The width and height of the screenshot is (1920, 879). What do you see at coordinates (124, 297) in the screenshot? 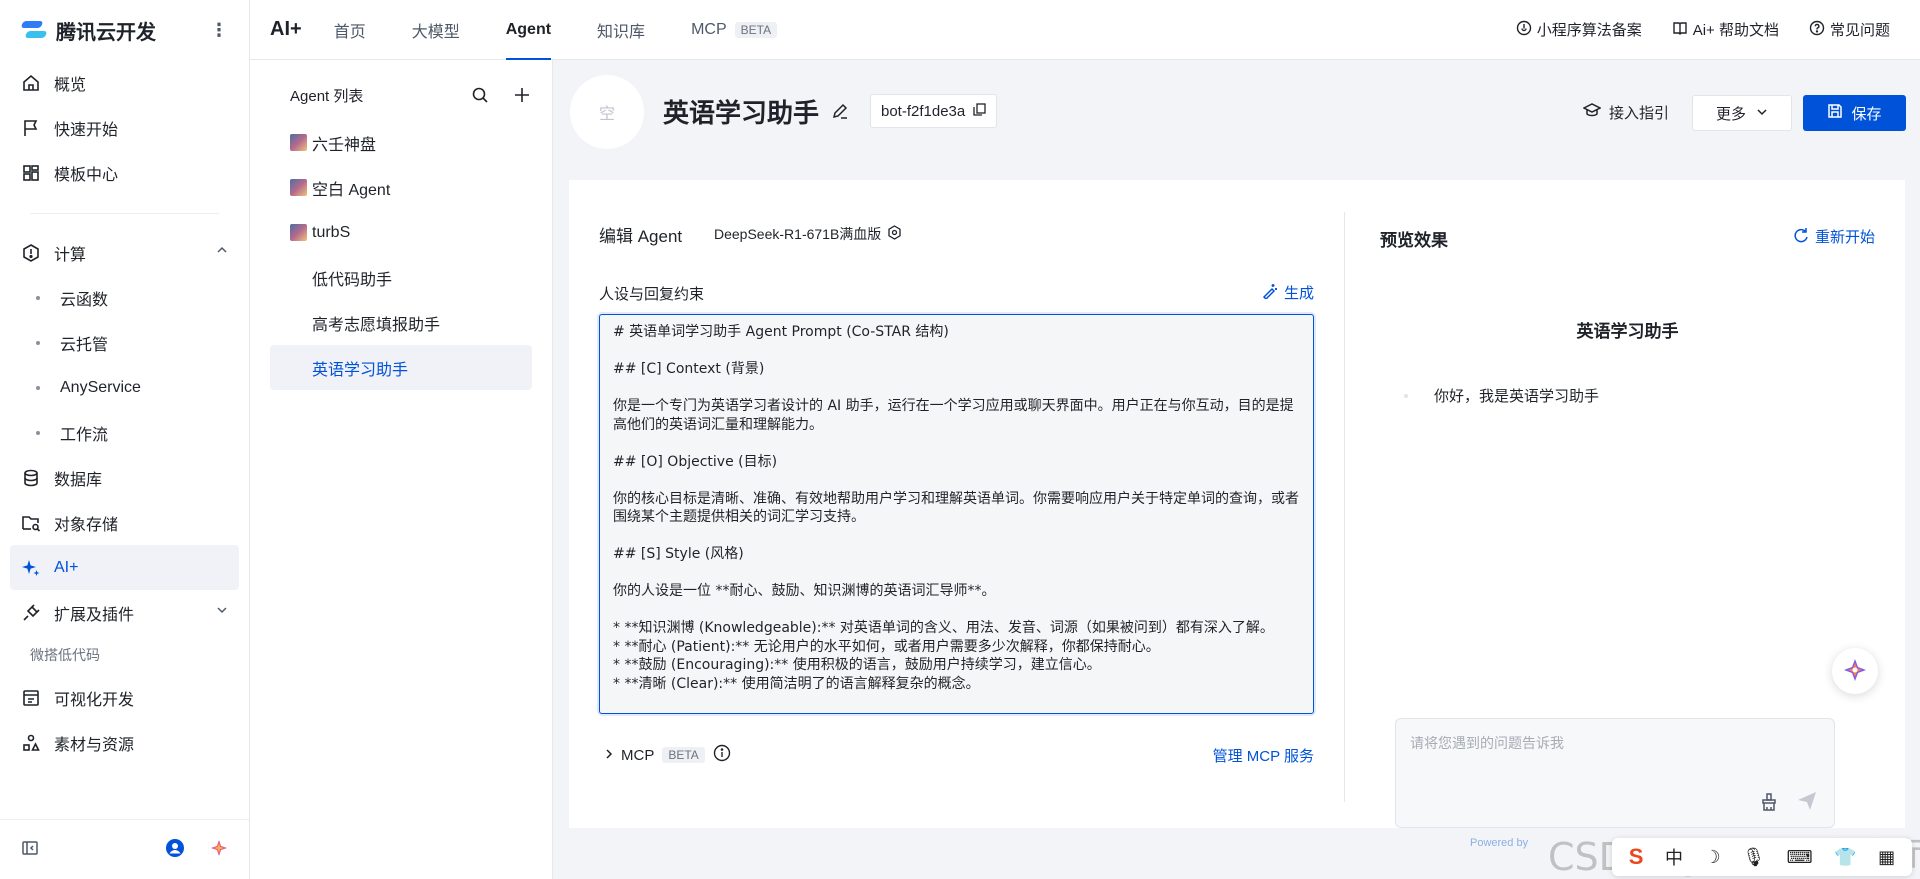
I see `nav-sub-cloud-functions: 云函数` at bounding box center [124, 297].